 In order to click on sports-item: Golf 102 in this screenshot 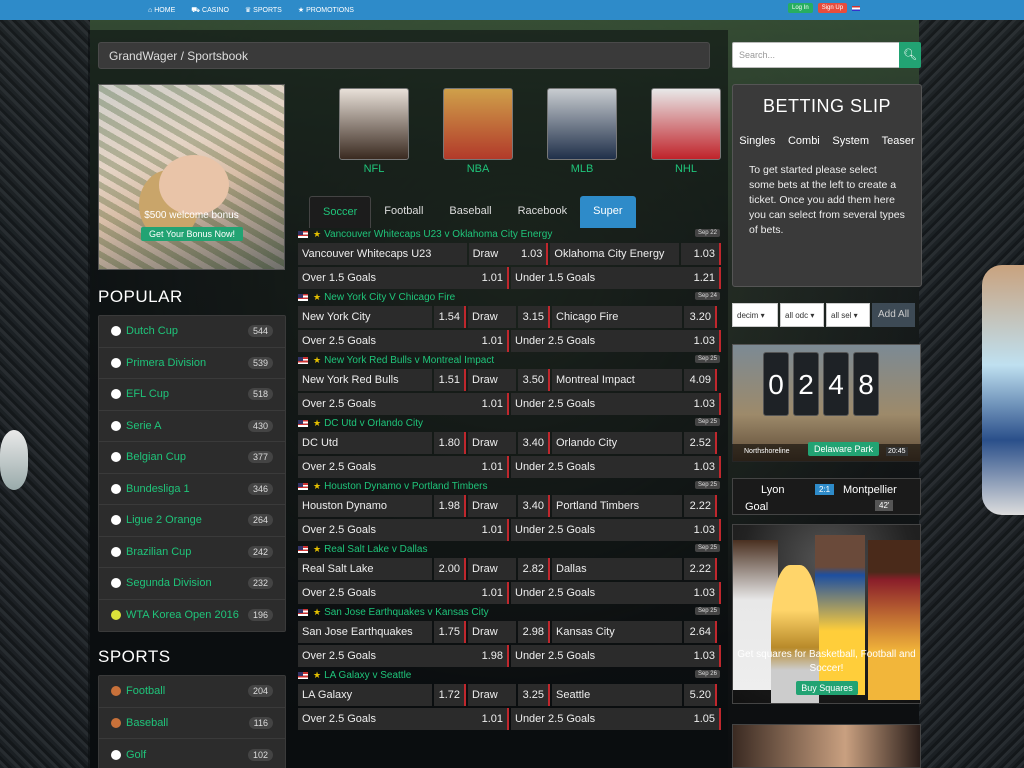, I will do `click(192, 753)`.